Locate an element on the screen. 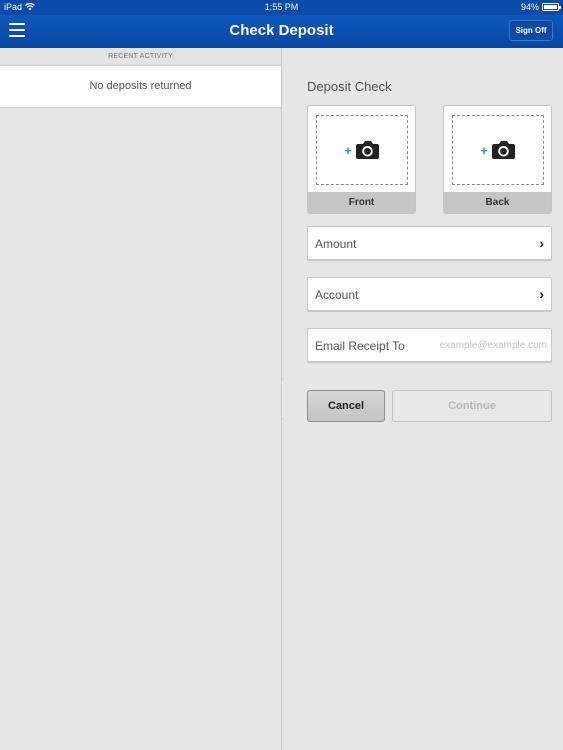 The width and height of the screenshot is (563, 750). account-field: Account › is located at coordinates (429, 294).